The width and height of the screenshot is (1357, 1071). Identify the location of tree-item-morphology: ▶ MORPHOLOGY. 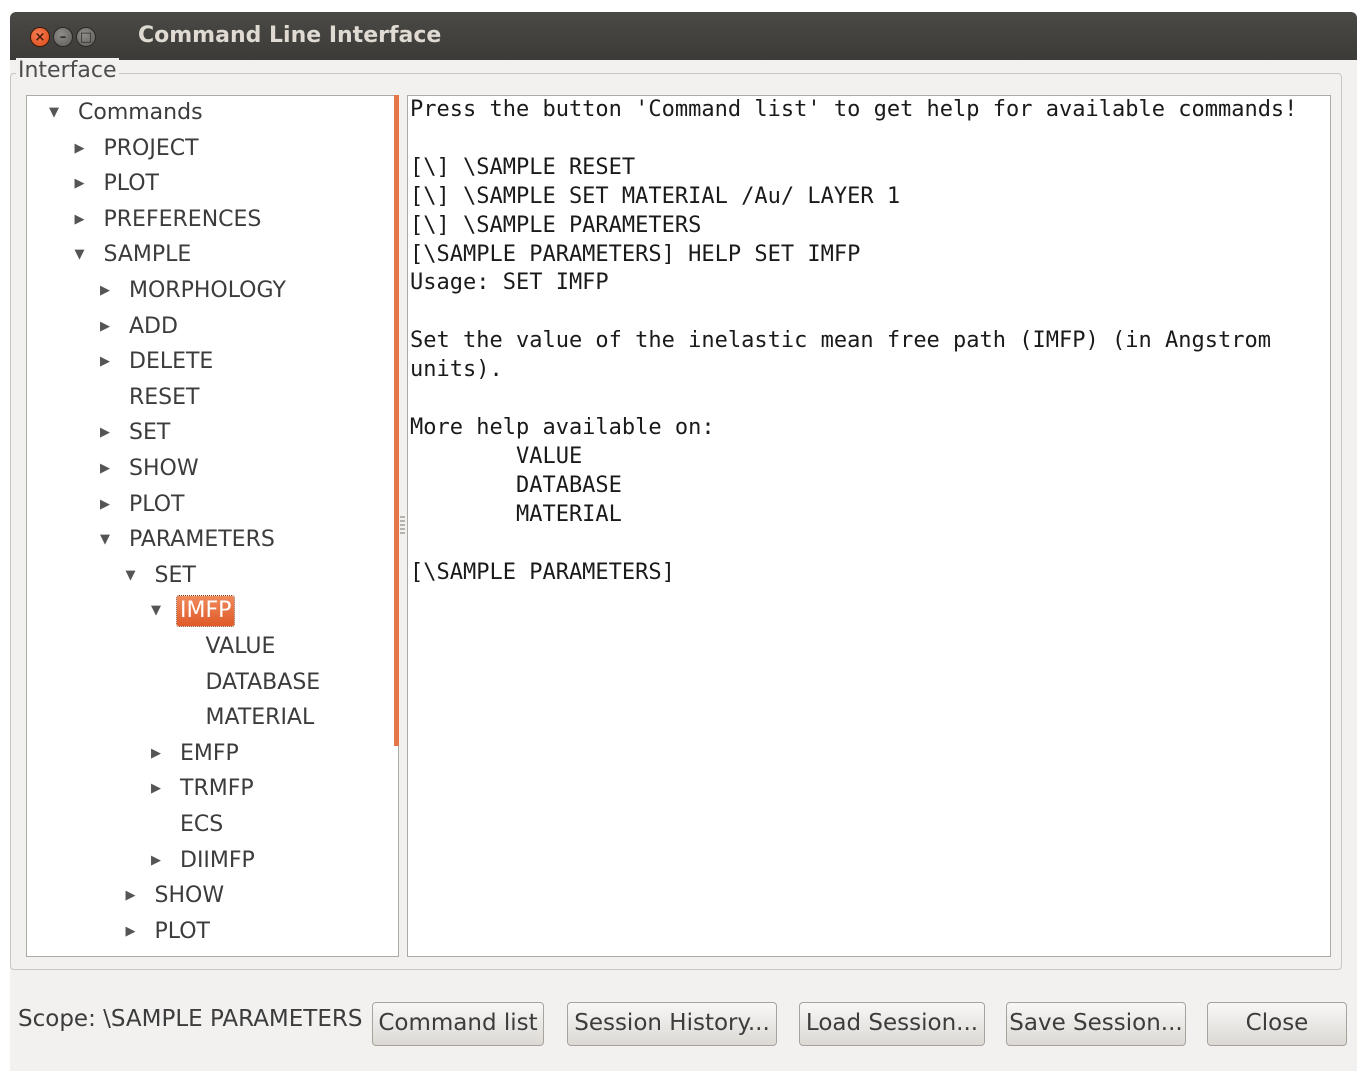
(194, 291).